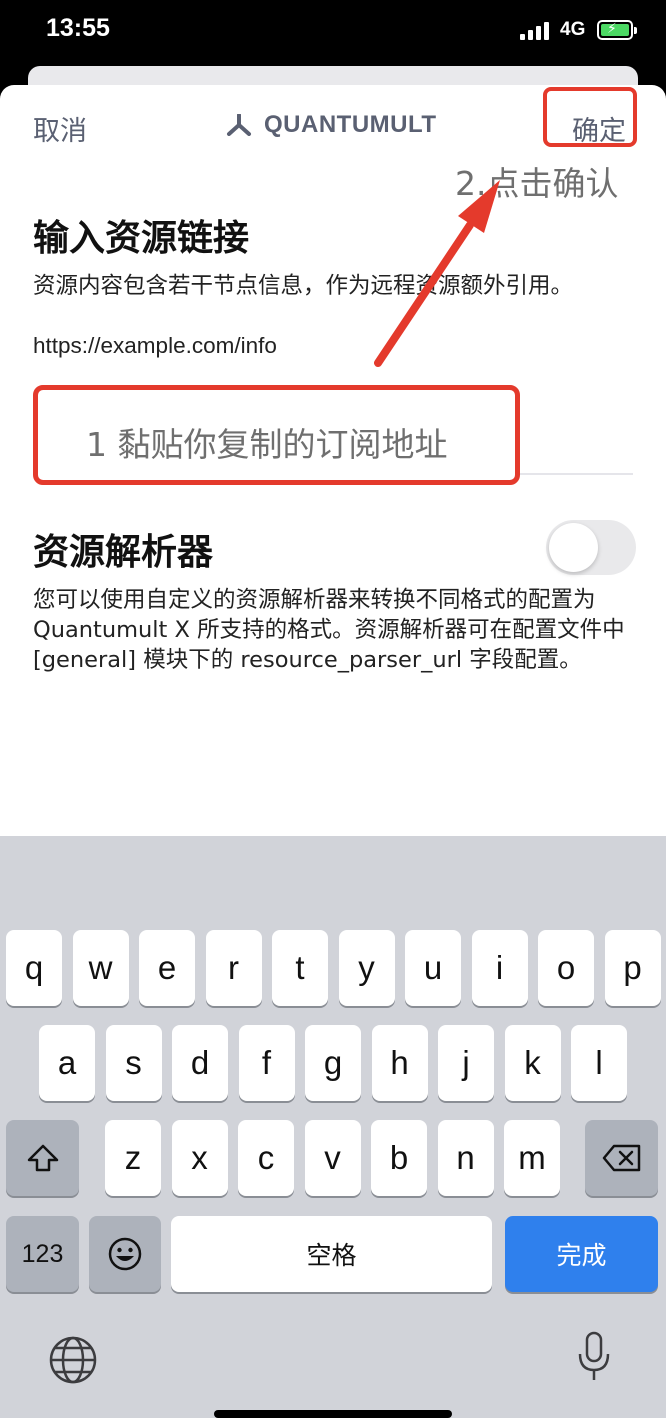 This screenshot has height=1418, width=666. I want to click on key-k: k, so click(532, 1063).